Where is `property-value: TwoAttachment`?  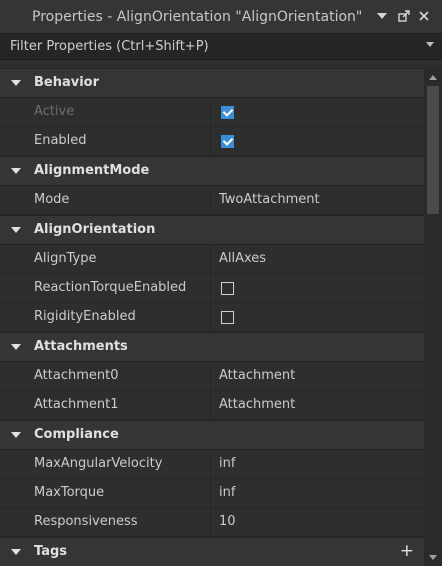 property-value: TwoAttachment is located at coordinates (317, 200).